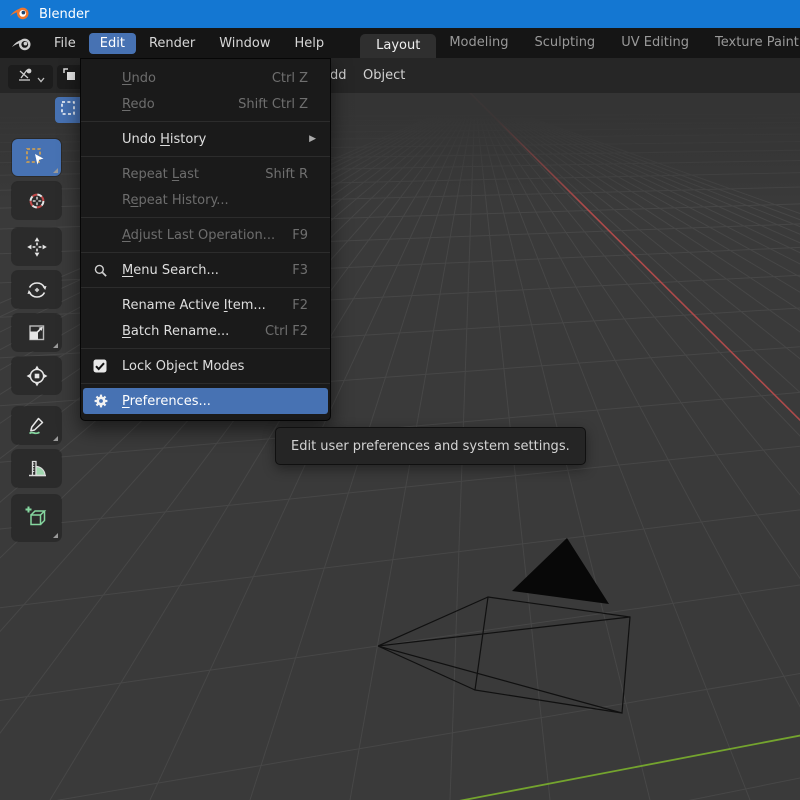 This screenshot has width=800, height=800. Describe the element at coordinates (564, 43) in the screenshot. I see `tab-sculpting: Sculpting` at that location.